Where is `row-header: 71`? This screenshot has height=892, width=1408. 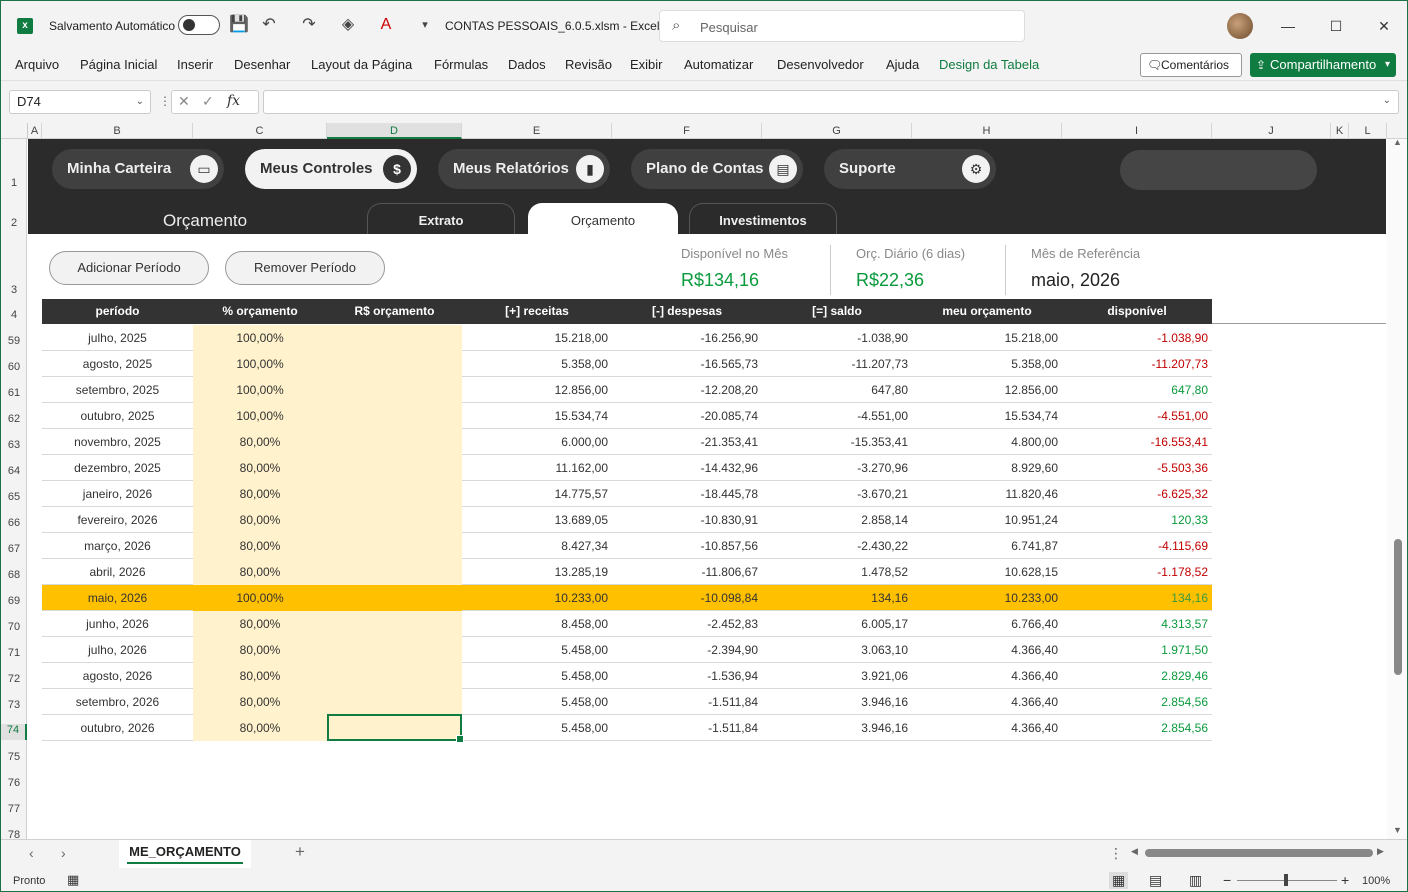
row-header: 71 is located at coordinates (14, 653).